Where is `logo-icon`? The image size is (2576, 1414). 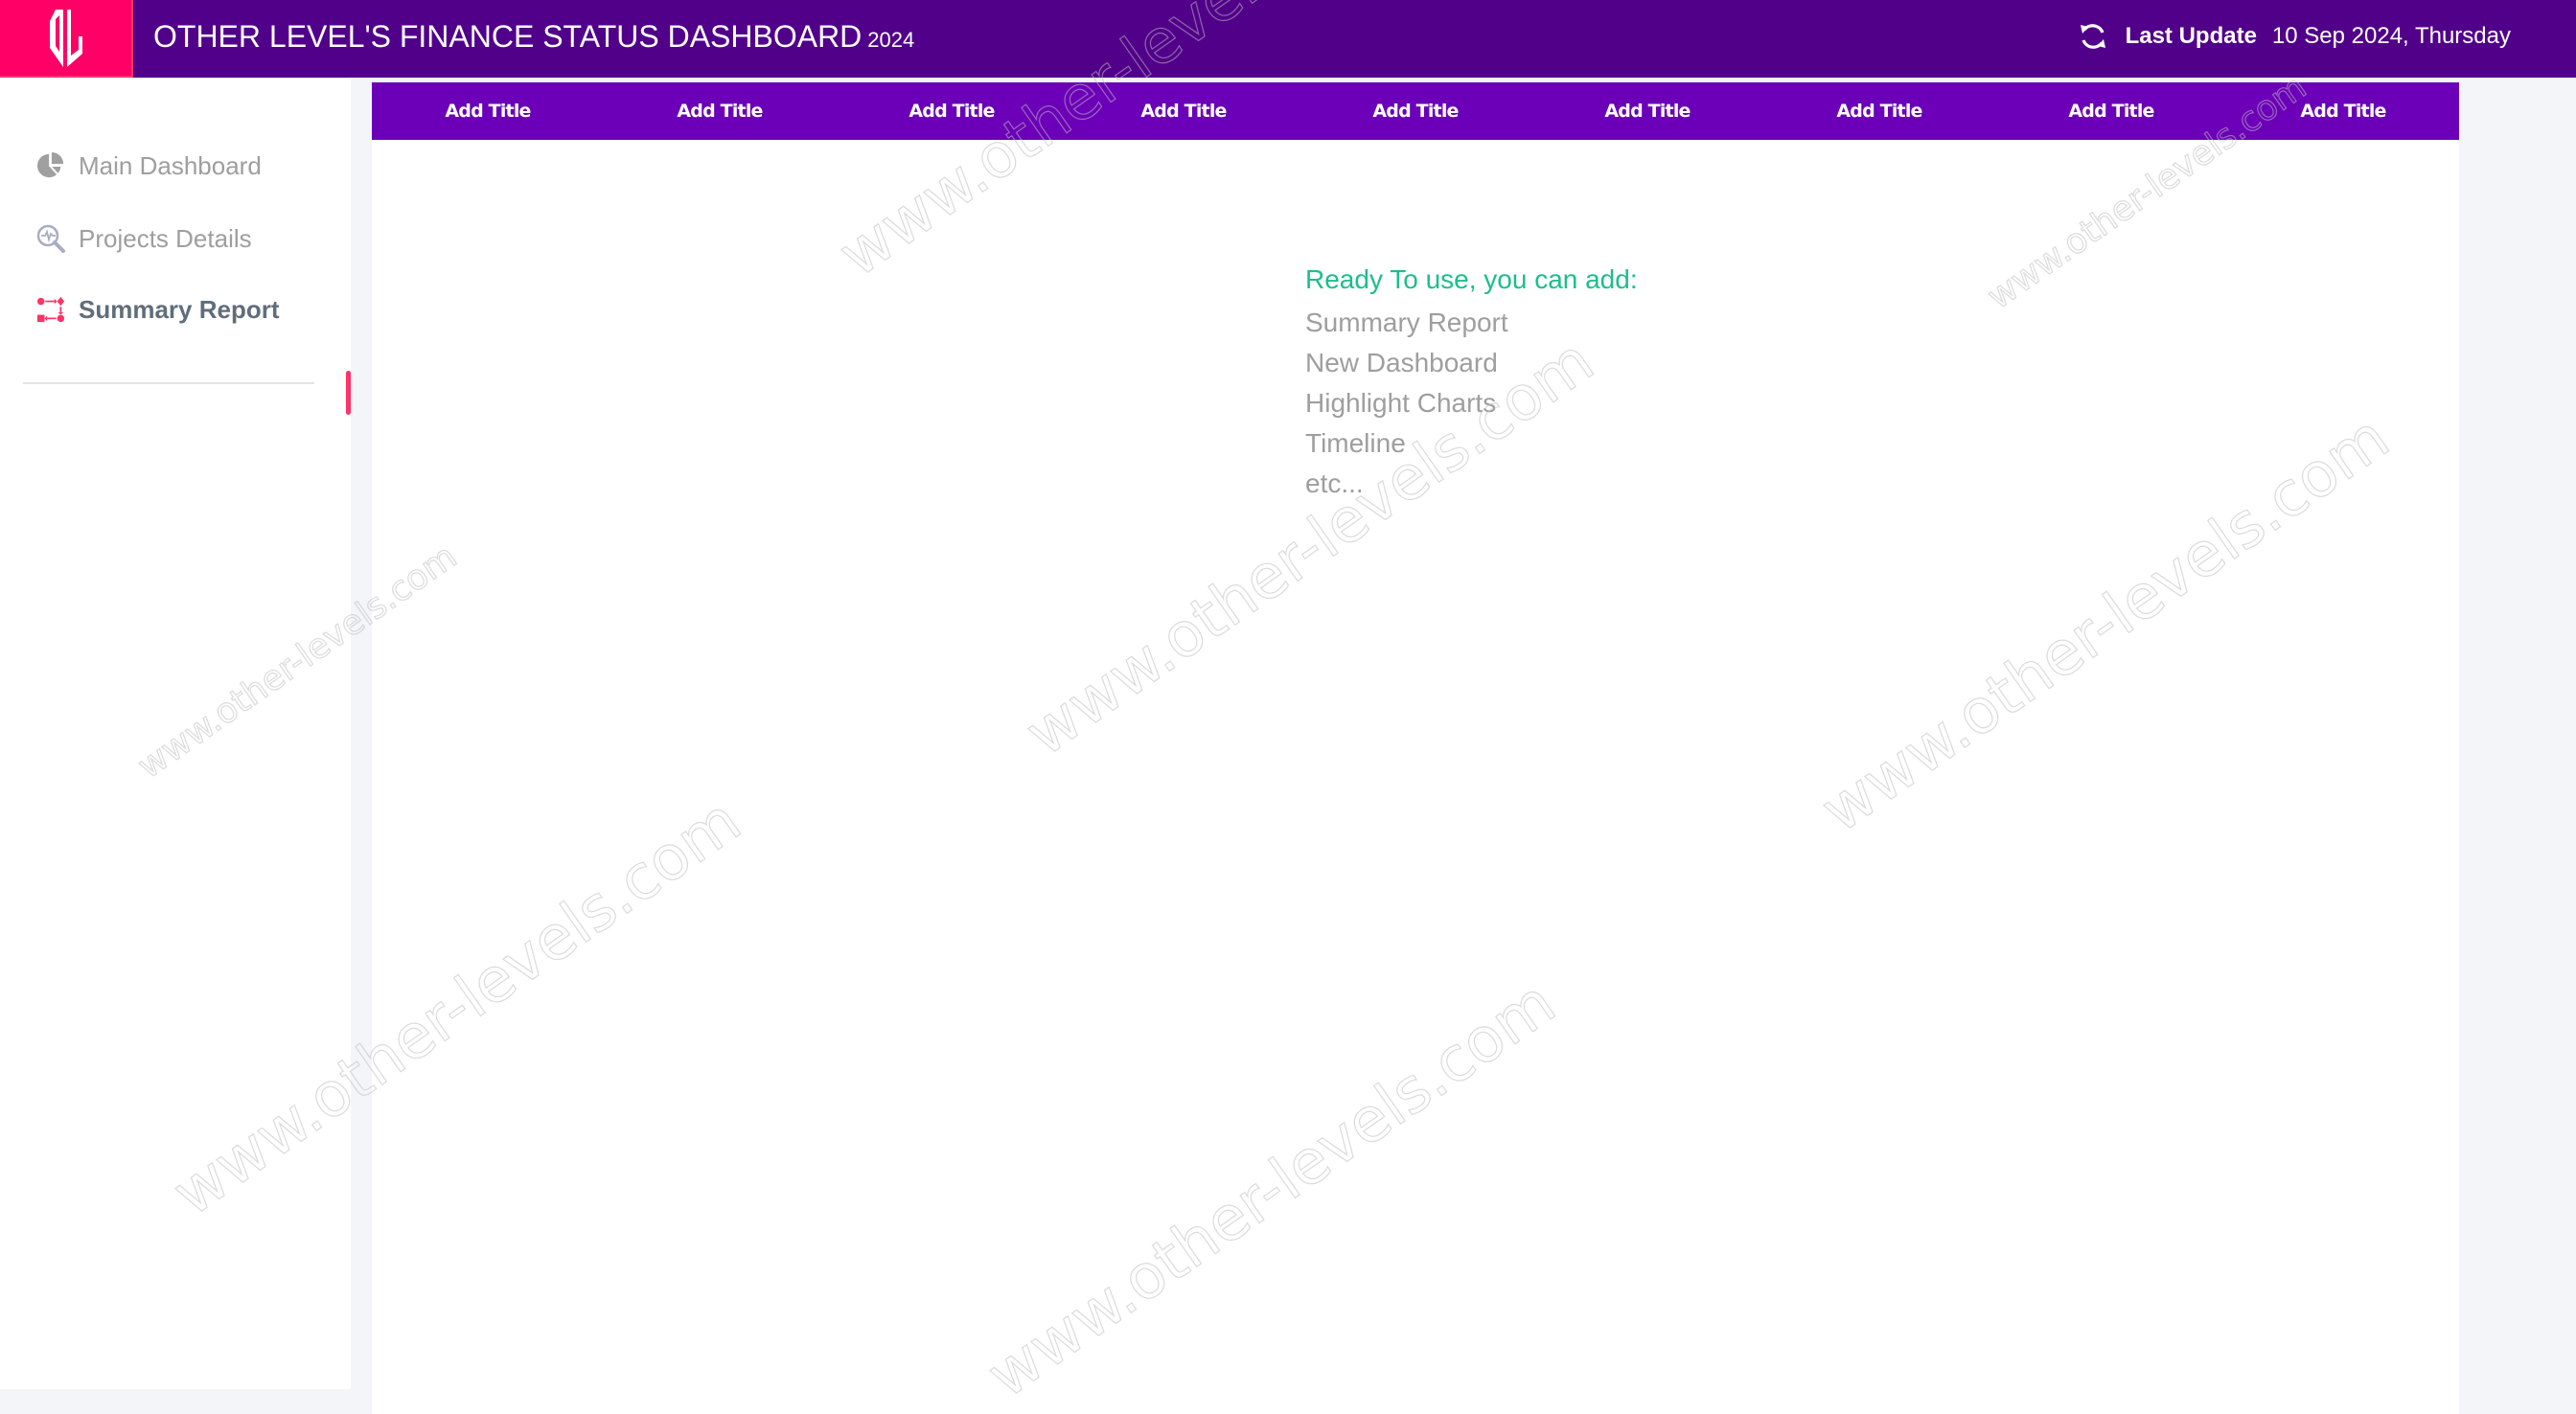
logo-icon is located at coordinates (65, 38).